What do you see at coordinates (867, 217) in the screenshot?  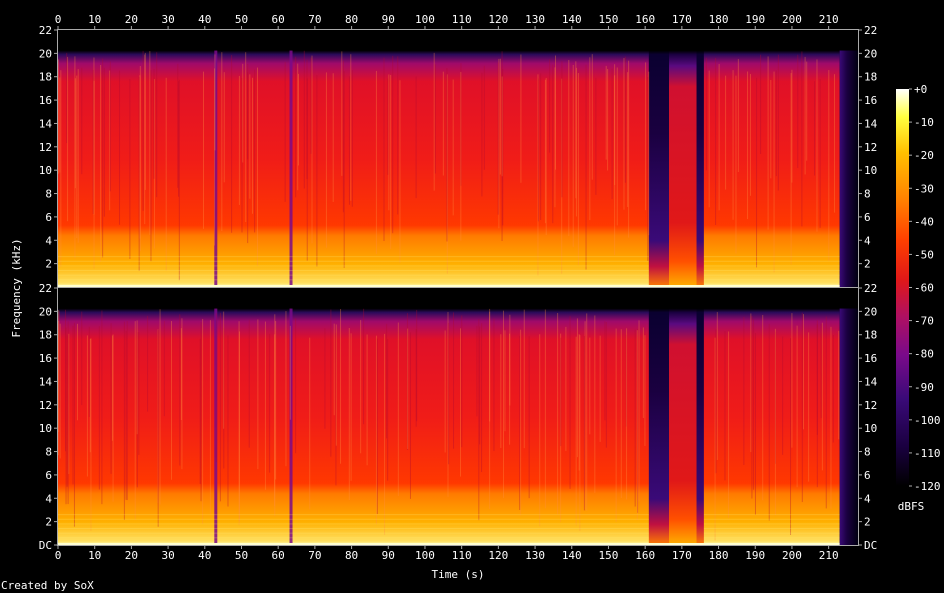 I see `y-tick-label-right: 6` at bounding box center [867, 217].